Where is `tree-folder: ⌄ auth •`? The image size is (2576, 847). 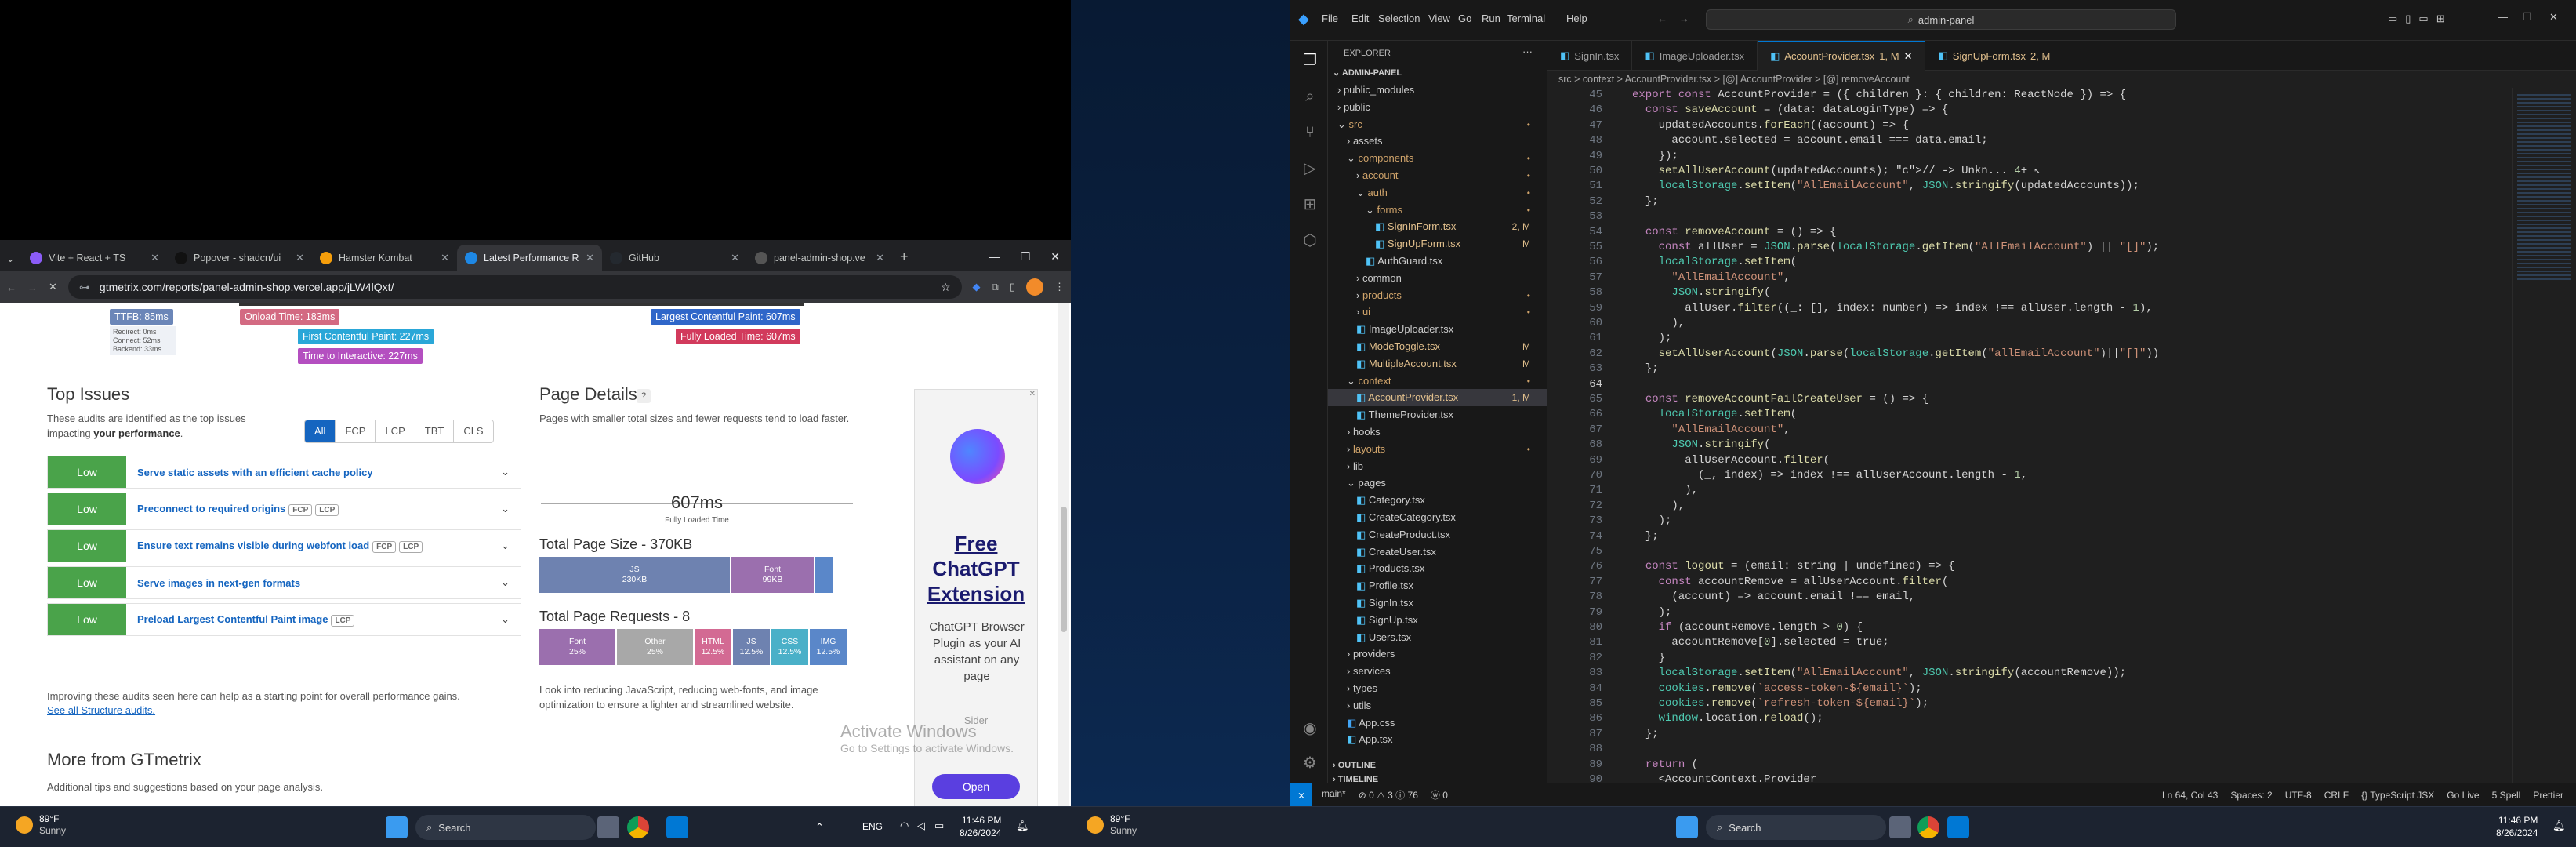 tree-folder: ⌄ auth • is located at coordinates (1437, 193).